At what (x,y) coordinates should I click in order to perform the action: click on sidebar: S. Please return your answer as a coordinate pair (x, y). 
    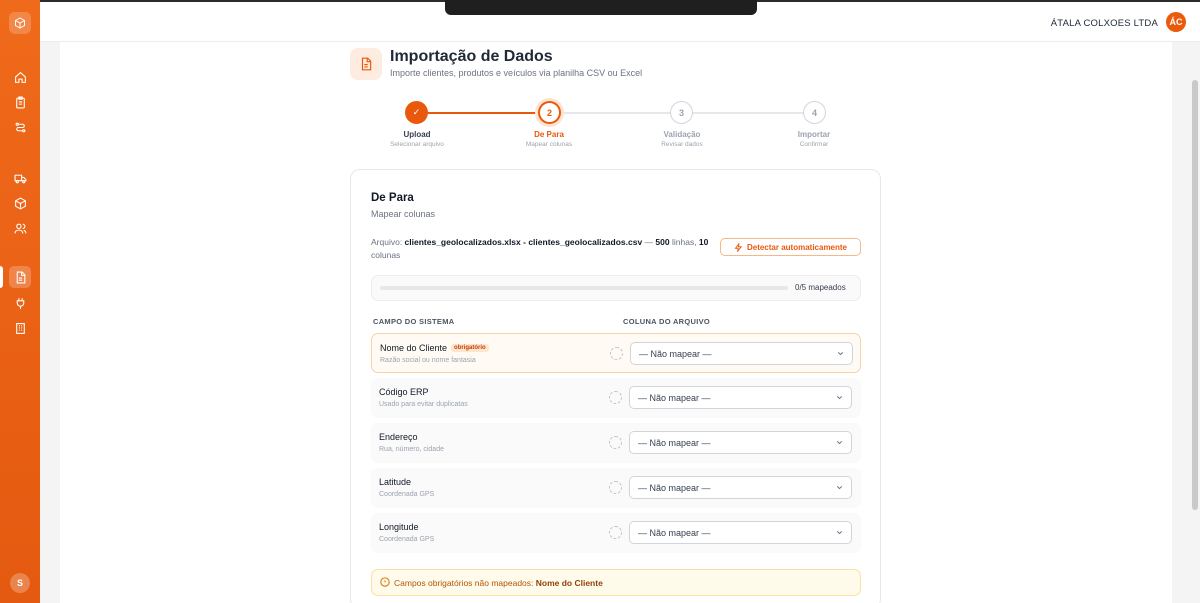
    Looking at the image, I should click on (20, 301).